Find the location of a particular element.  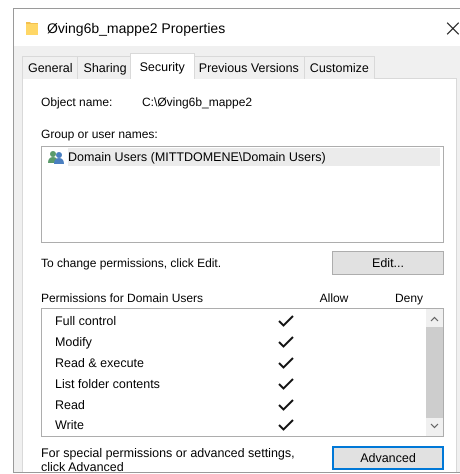

column-header: Allow is located at coordinates (334, 298).